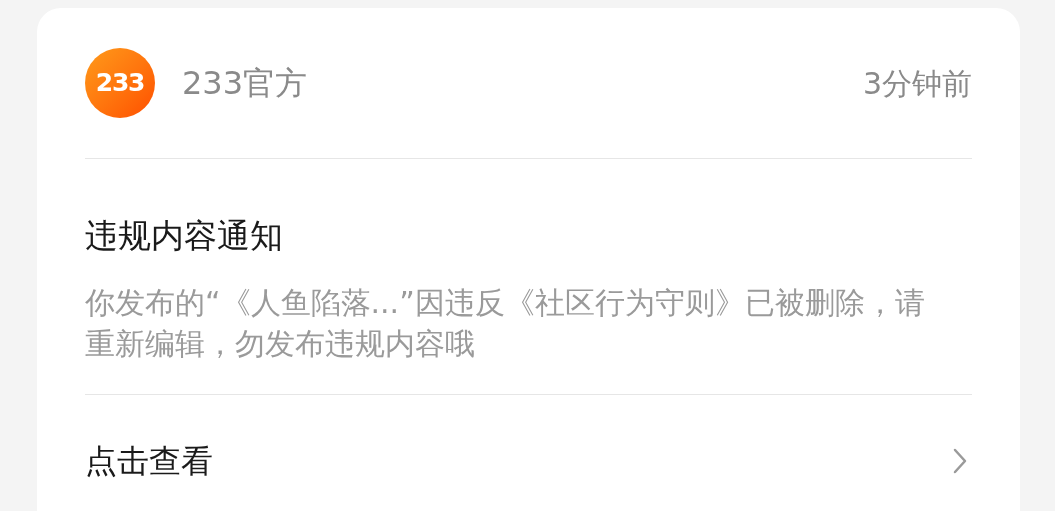 The height and width of the screenshot is (511, 1055). Describe the element at coordinates (528, 440) in the screenshot. I see `view-link: 点击查看` at that location.